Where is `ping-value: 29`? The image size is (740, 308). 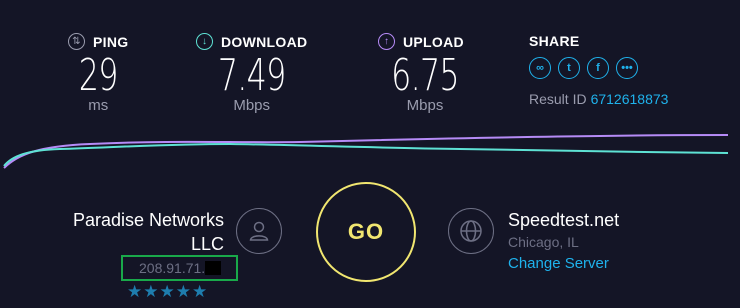 ping-value: 29 is located at coordinates (98, 75).